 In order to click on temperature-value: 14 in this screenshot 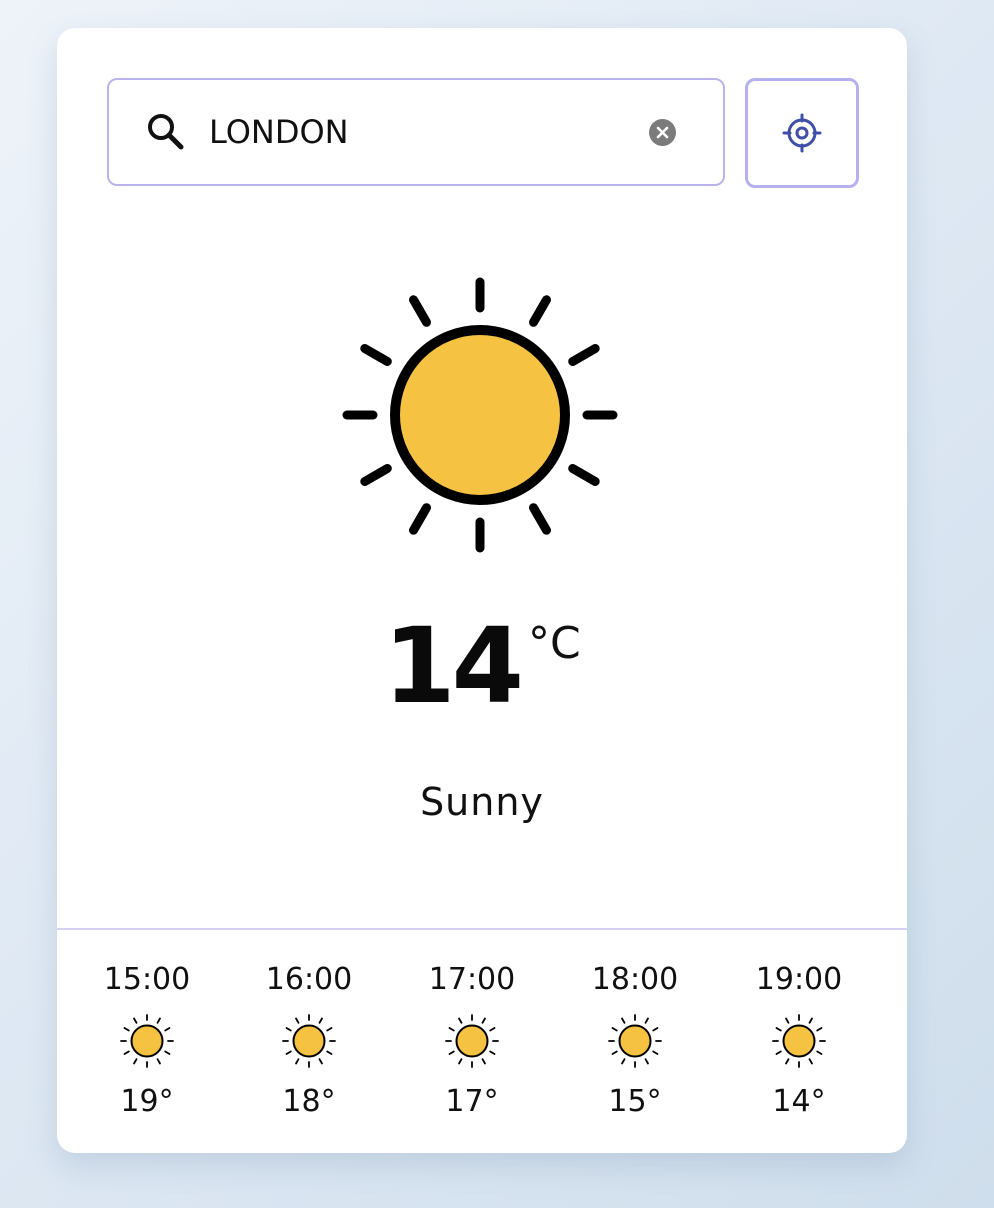, I will do `click(453, 666)`.